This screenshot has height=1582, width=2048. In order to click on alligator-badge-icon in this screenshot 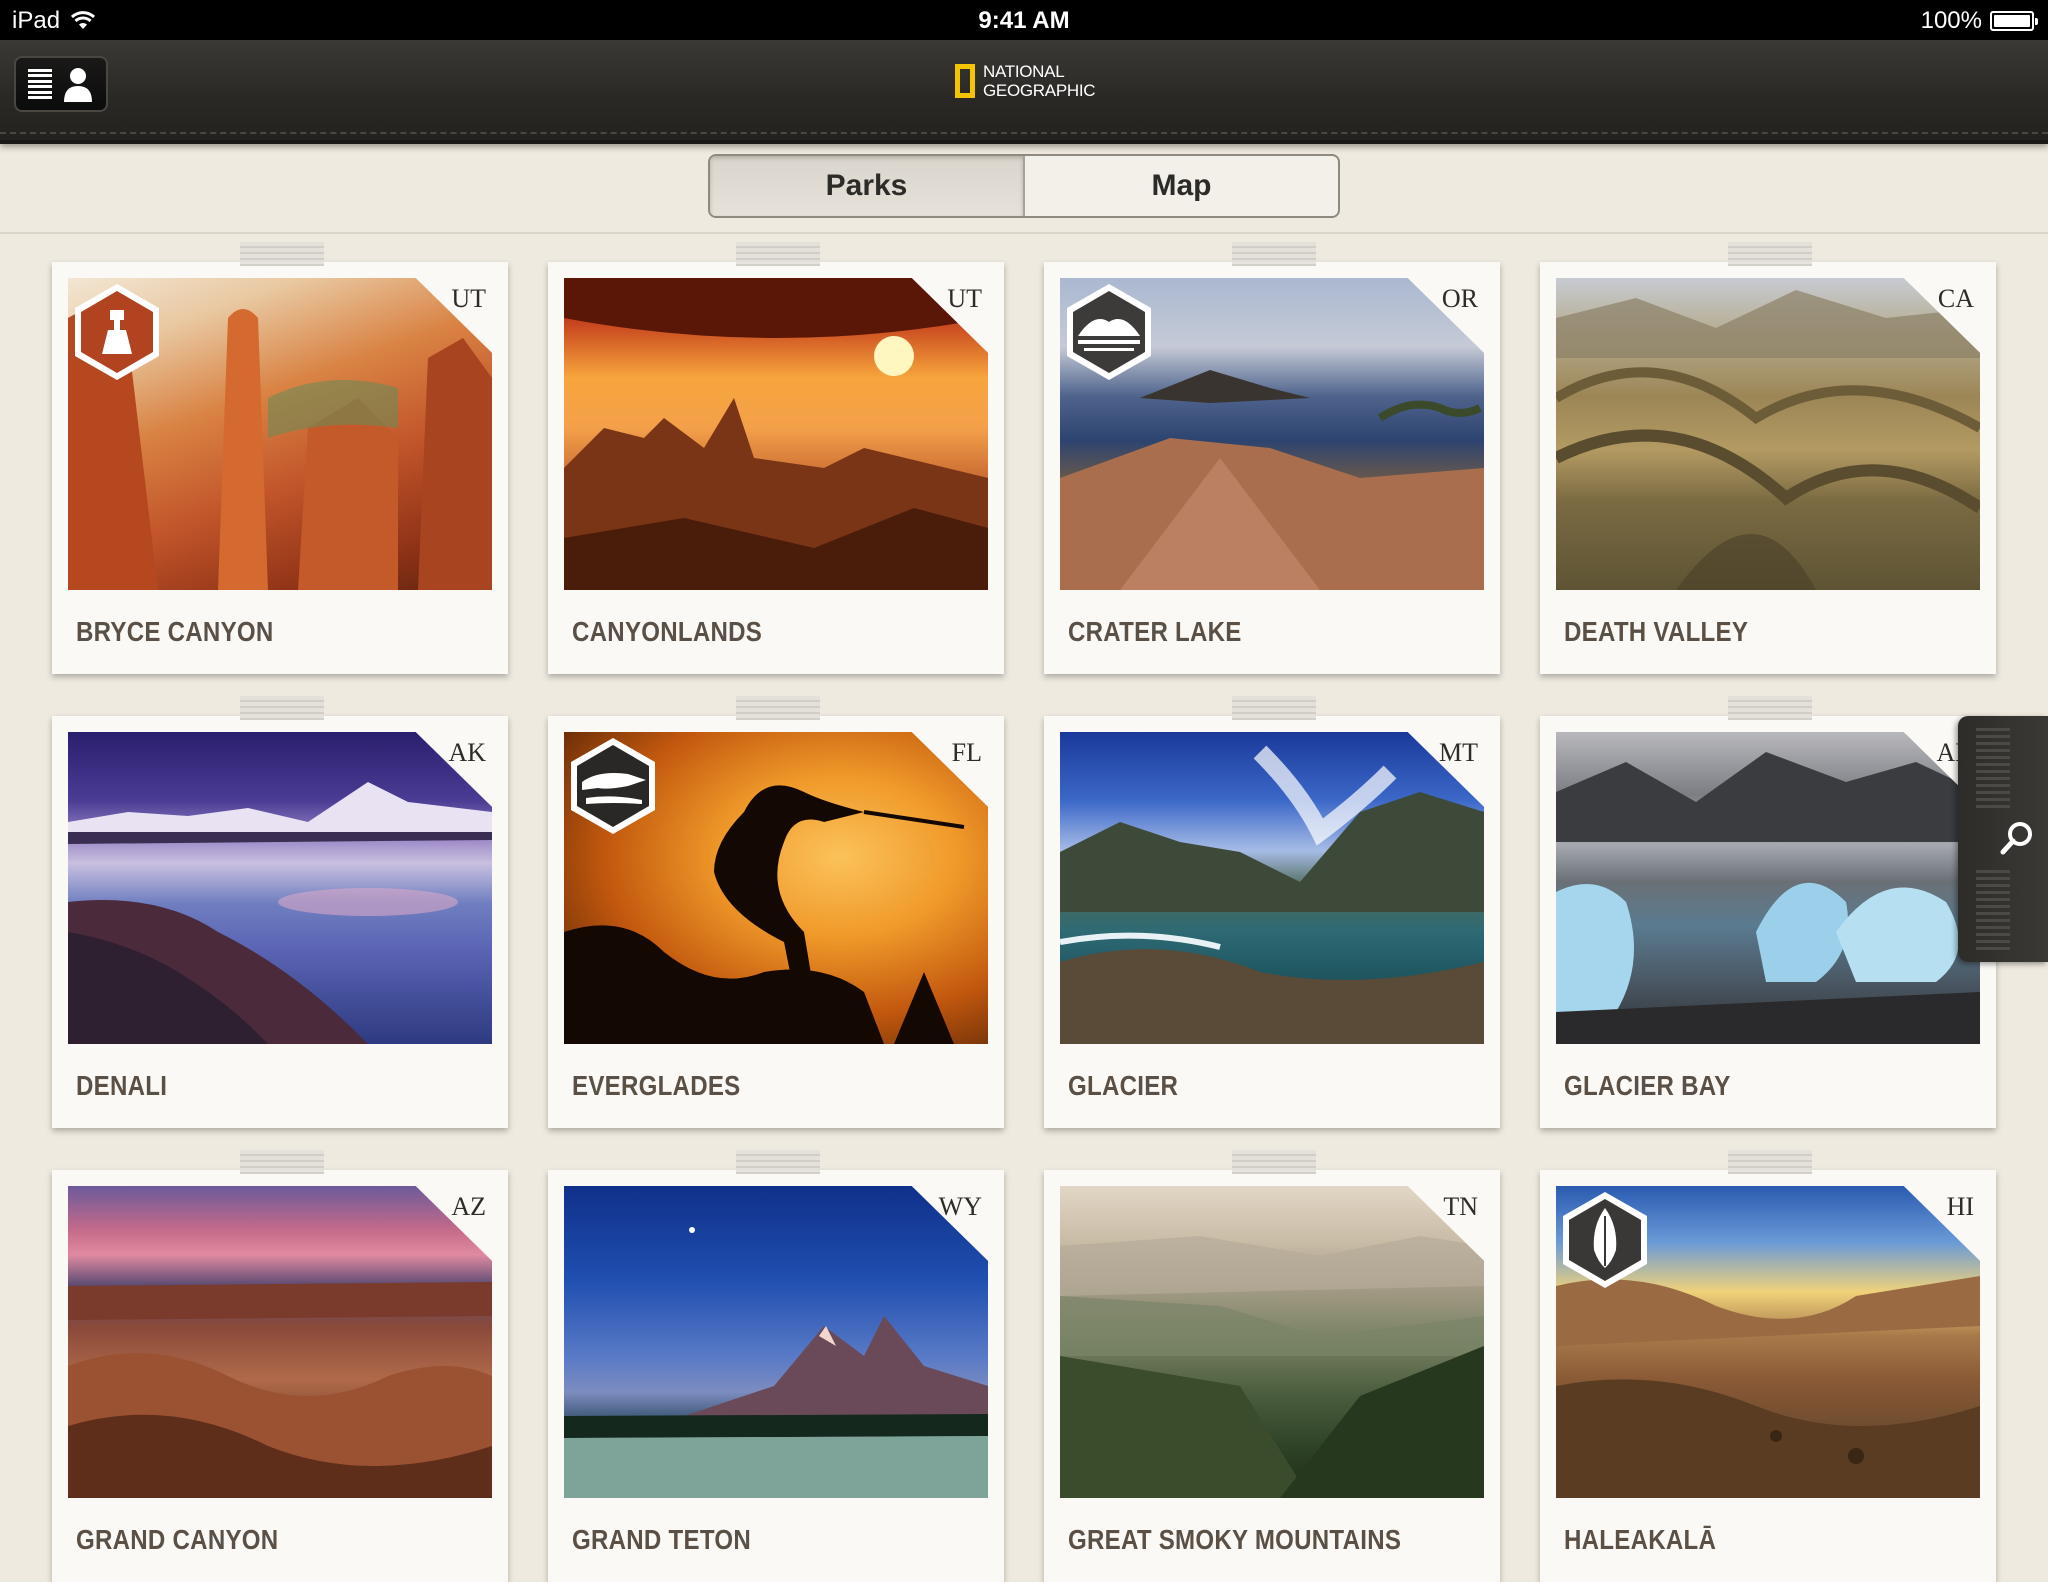, I will do `click(613, 786)`.